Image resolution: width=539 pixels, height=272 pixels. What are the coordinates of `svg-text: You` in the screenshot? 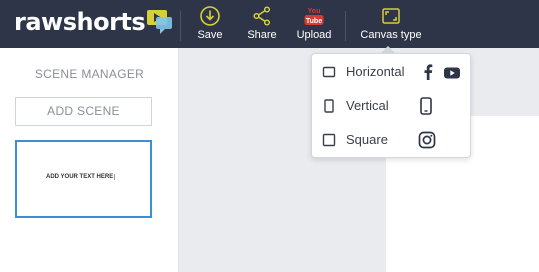 It's located at (314, 11).